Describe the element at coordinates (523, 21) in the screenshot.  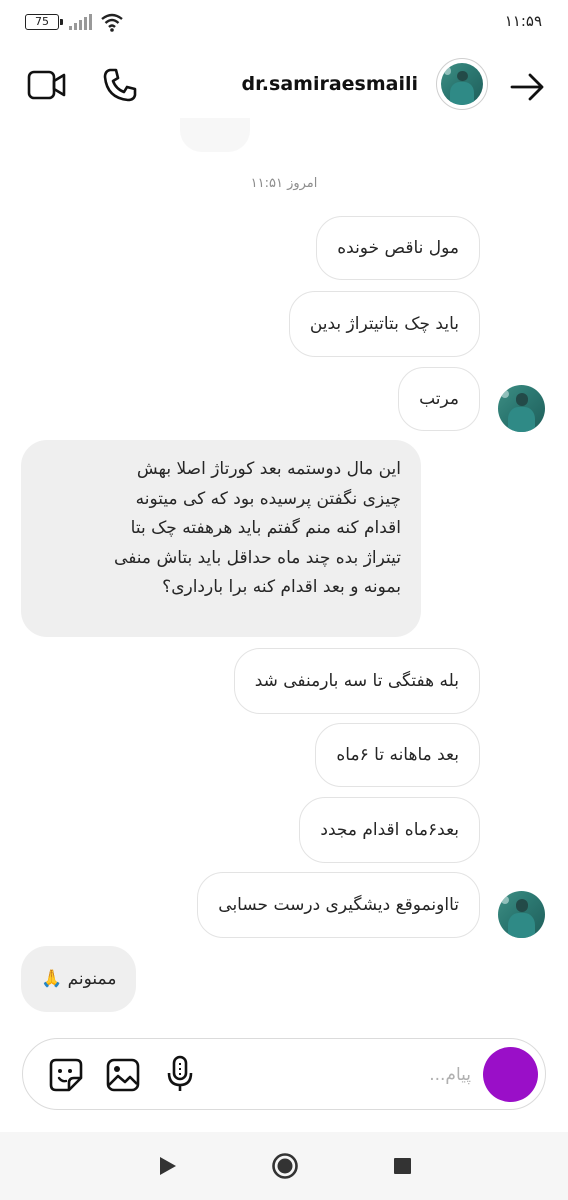
I see `status-time: ۱۱:۵۹` at that location.